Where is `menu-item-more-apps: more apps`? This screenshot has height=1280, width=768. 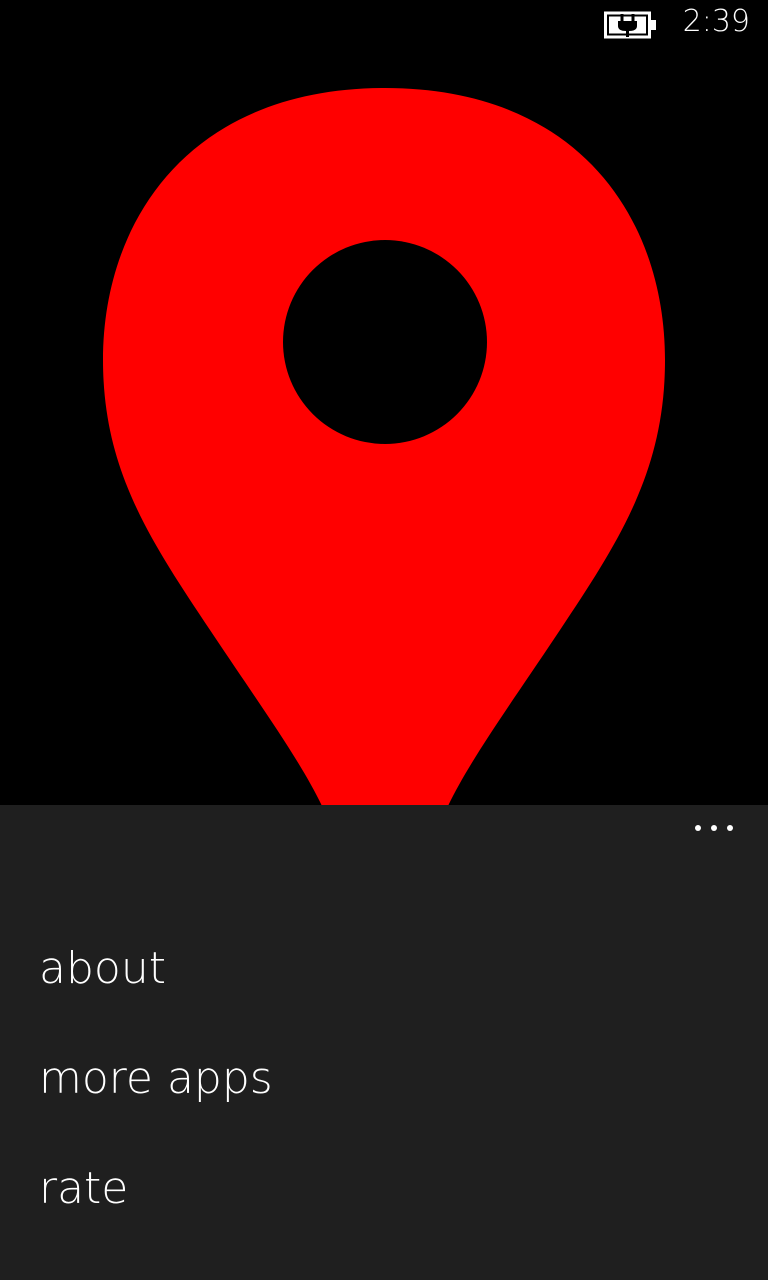
menu-item-more-apps: more apps is located at coordinates (156, 1098).